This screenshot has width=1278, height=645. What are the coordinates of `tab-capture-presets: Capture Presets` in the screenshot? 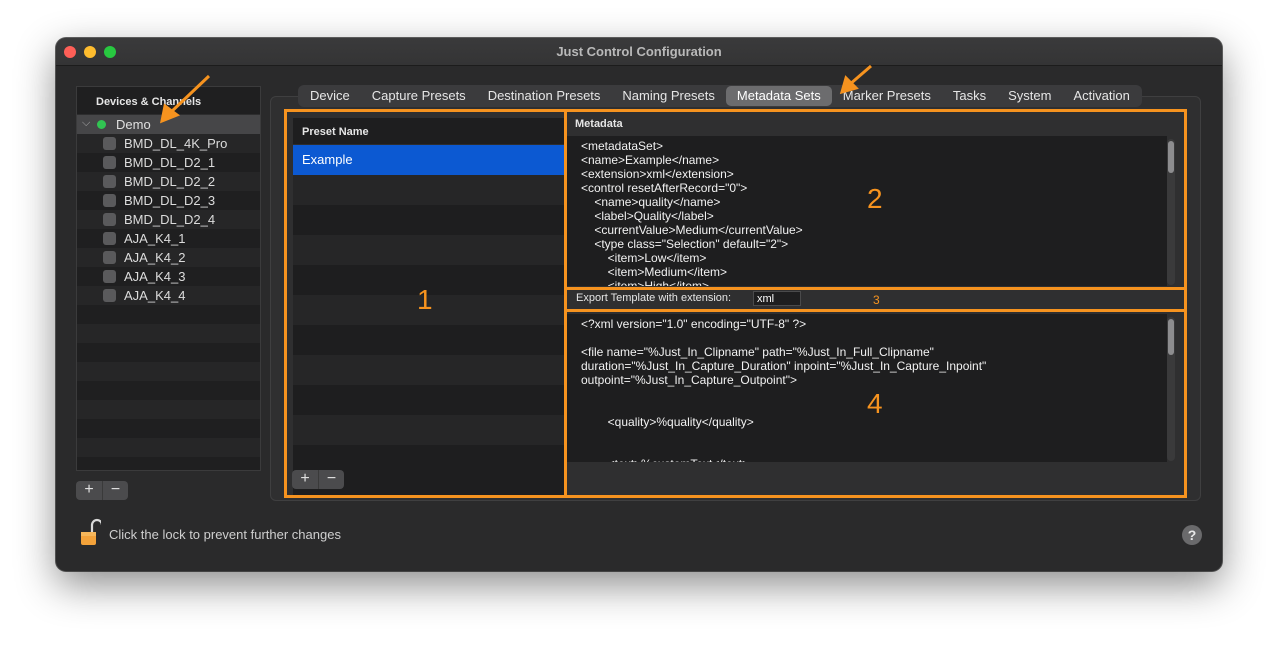 It's located at (419, 96).